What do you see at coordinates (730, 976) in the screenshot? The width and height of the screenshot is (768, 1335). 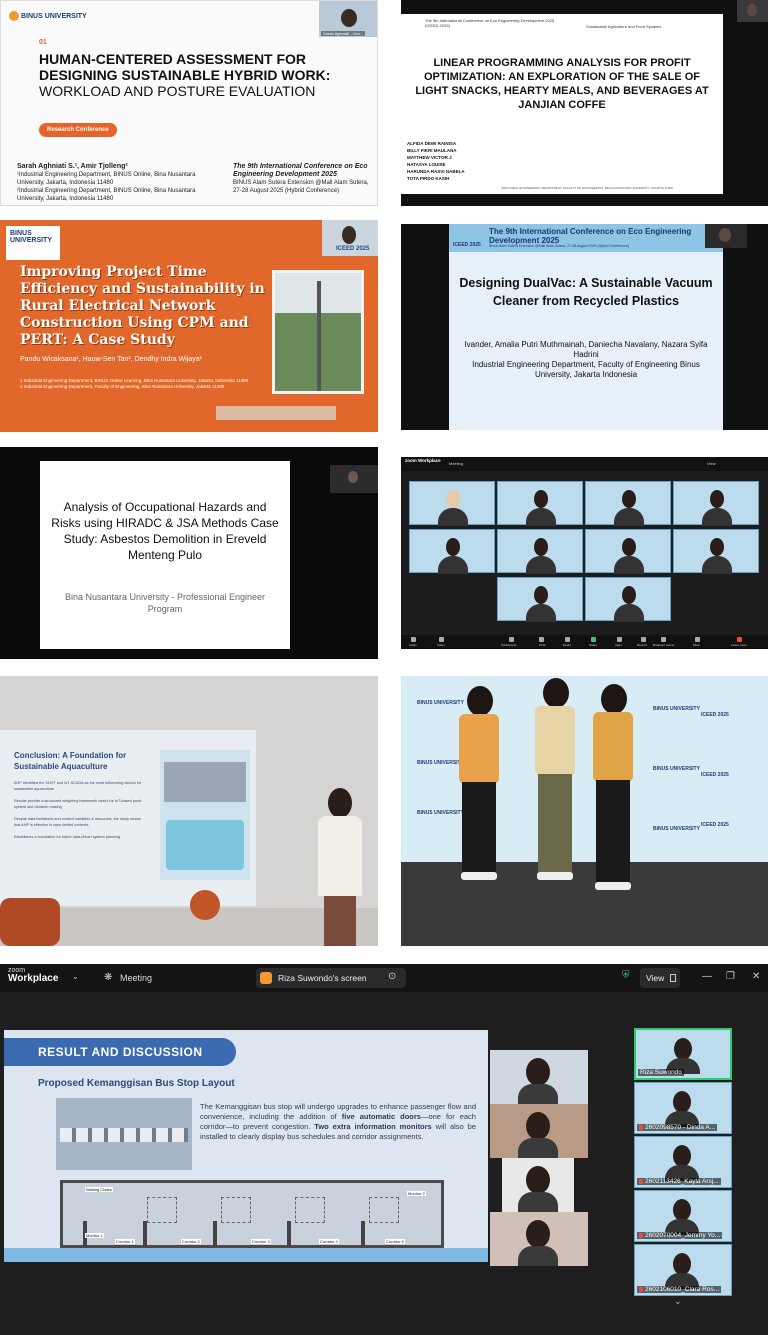 I see `maximize-icon: ❐` at bounding box center [730, 976].